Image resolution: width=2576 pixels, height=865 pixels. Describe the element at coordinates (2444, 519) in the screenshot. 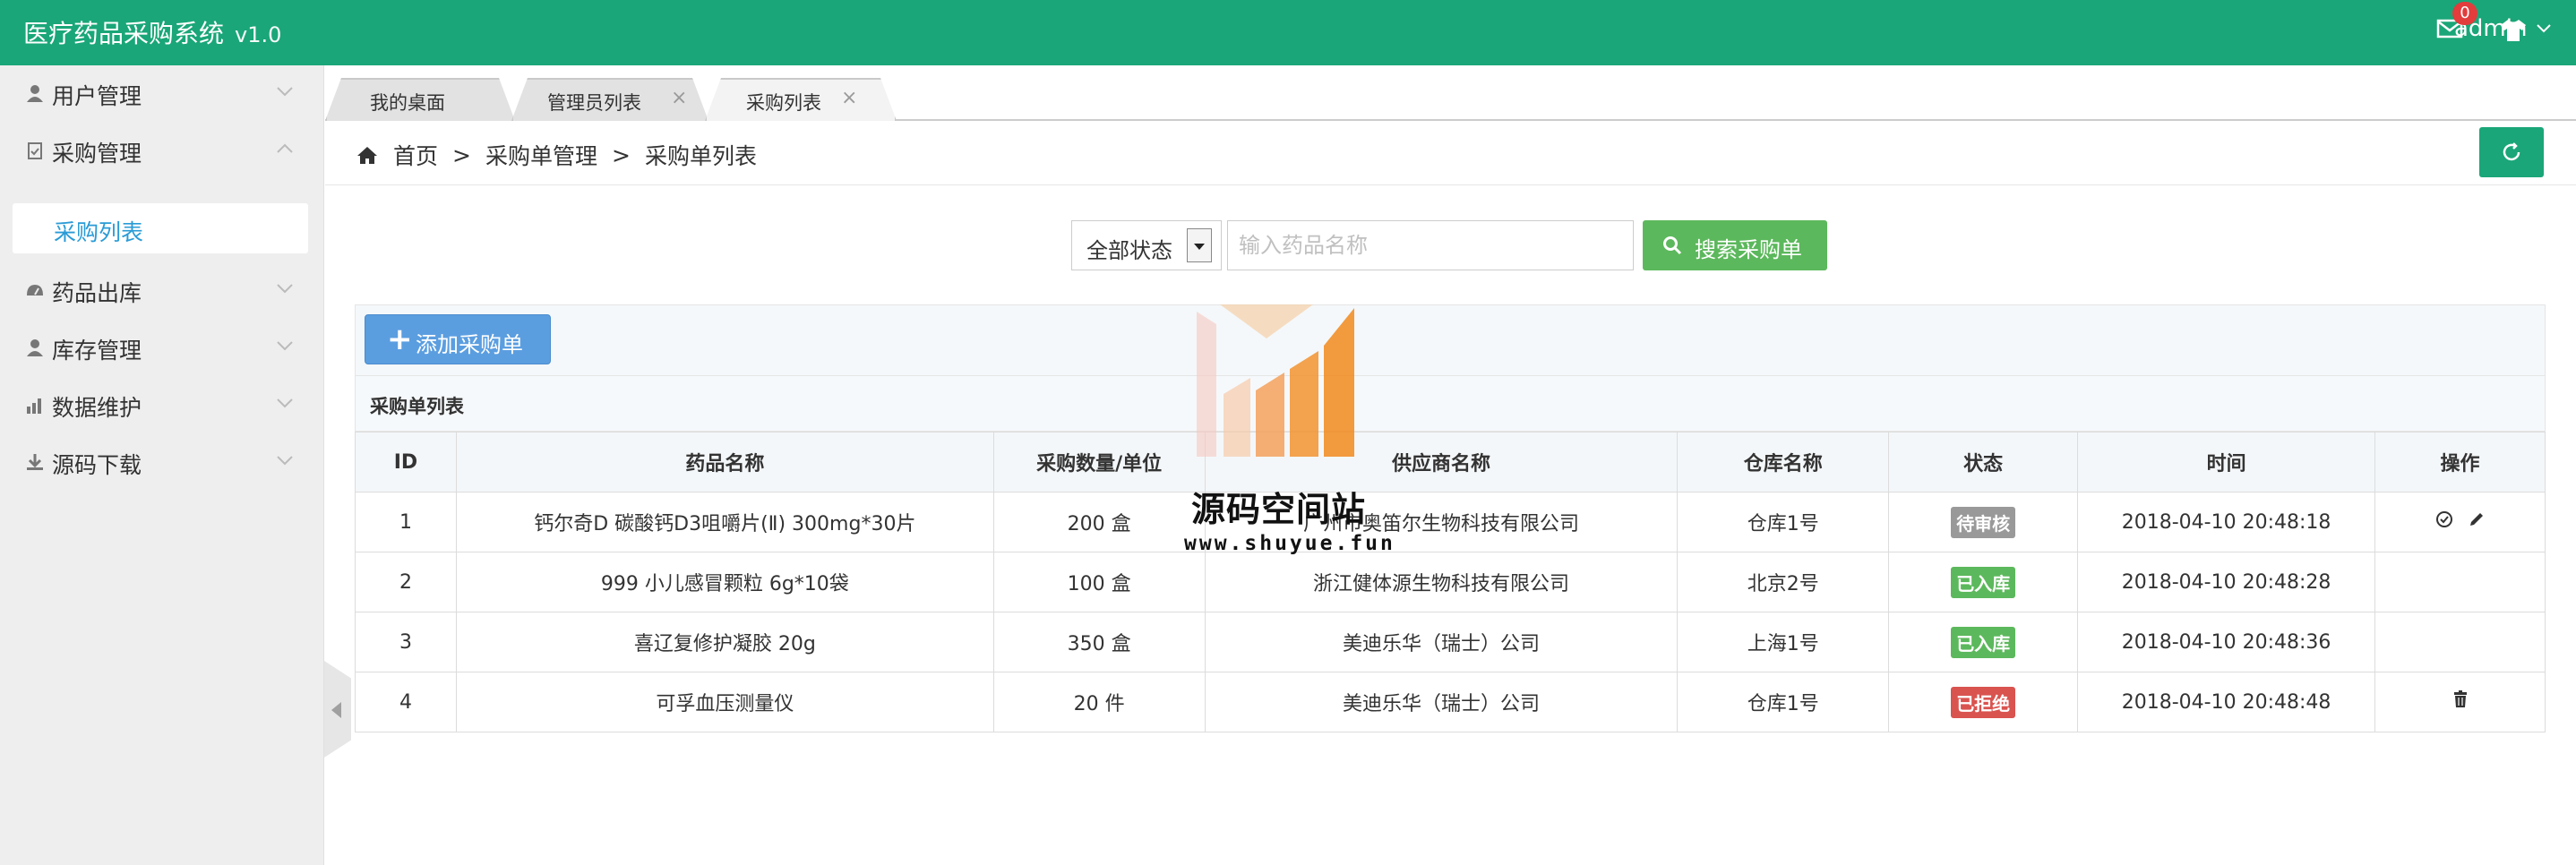

I see `check-icon` at that location.